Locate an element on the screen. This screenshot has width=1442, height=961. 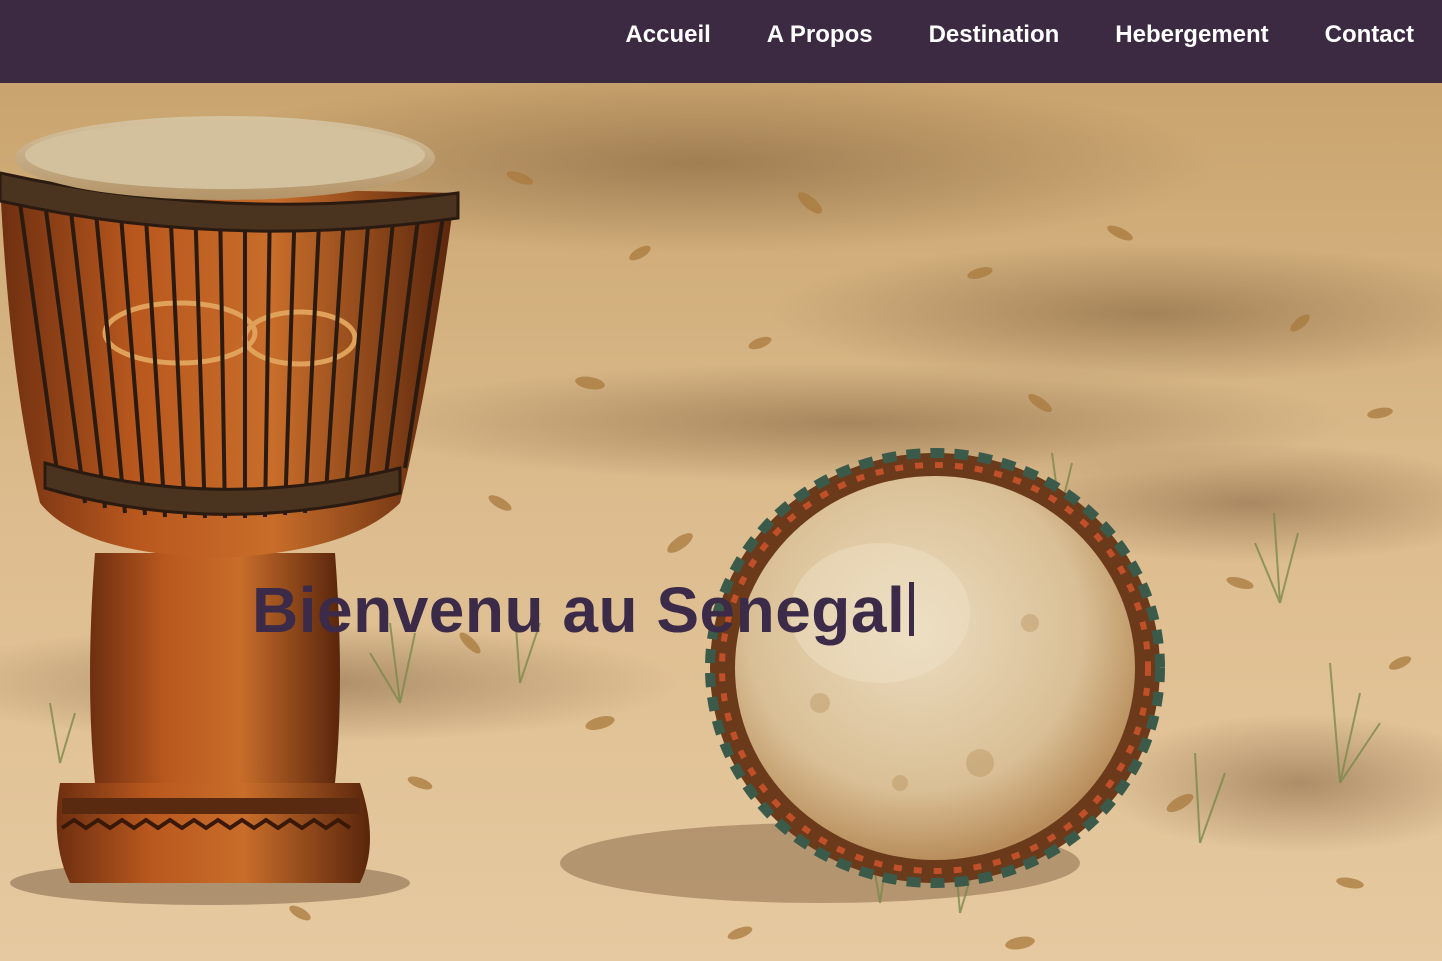
nav-link-destination: Destination is located at coordinates (994, 35).